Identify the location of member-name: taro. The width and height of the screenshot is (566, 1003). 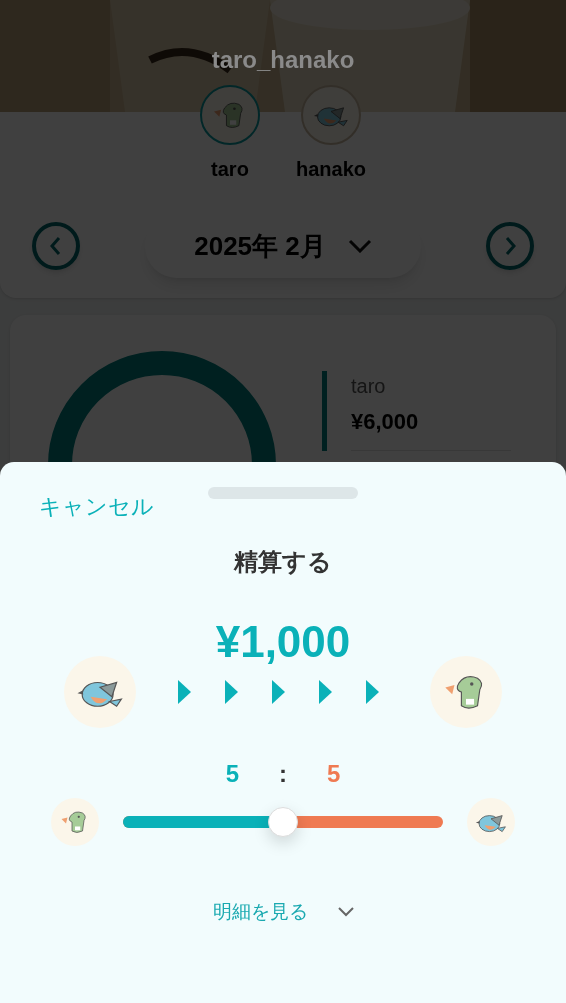
(230, 169).